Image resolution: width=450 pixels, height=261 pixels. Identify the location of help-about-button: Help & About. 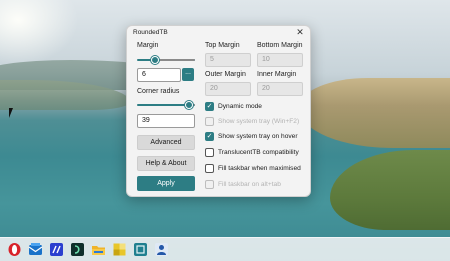
(166, 163).